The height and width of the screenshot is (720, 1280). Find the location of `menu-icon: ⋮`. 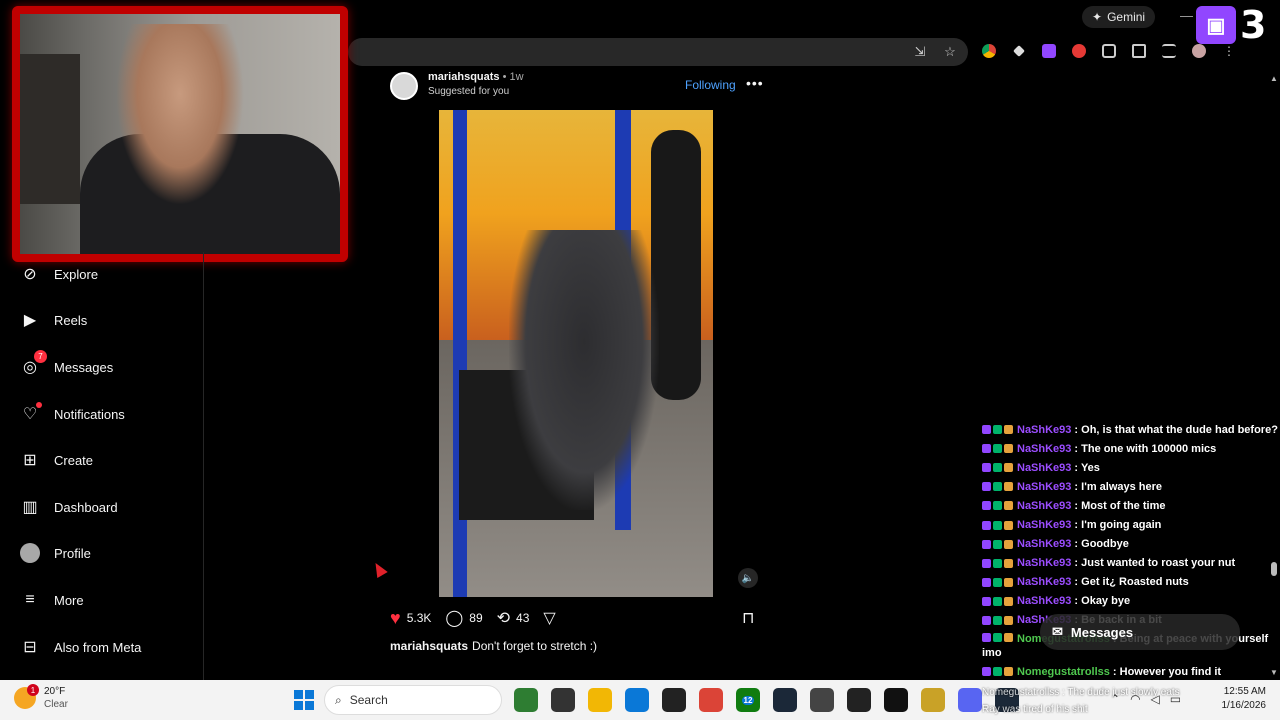

menu-icon: ⋮ is located at coordinates (1229, 51).